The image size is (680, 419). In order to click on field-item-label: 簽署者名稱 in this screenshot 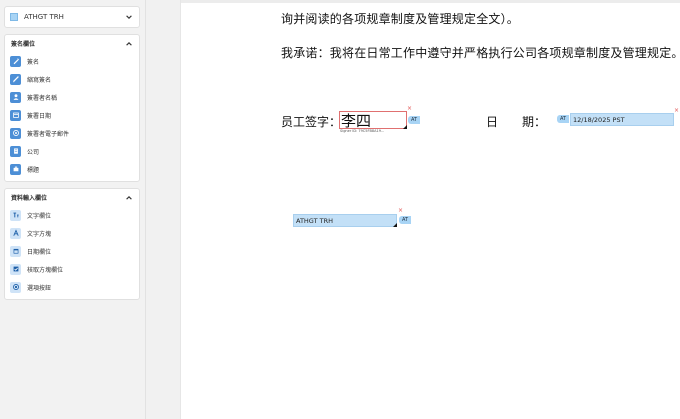, I will do `click(42, 98)`.